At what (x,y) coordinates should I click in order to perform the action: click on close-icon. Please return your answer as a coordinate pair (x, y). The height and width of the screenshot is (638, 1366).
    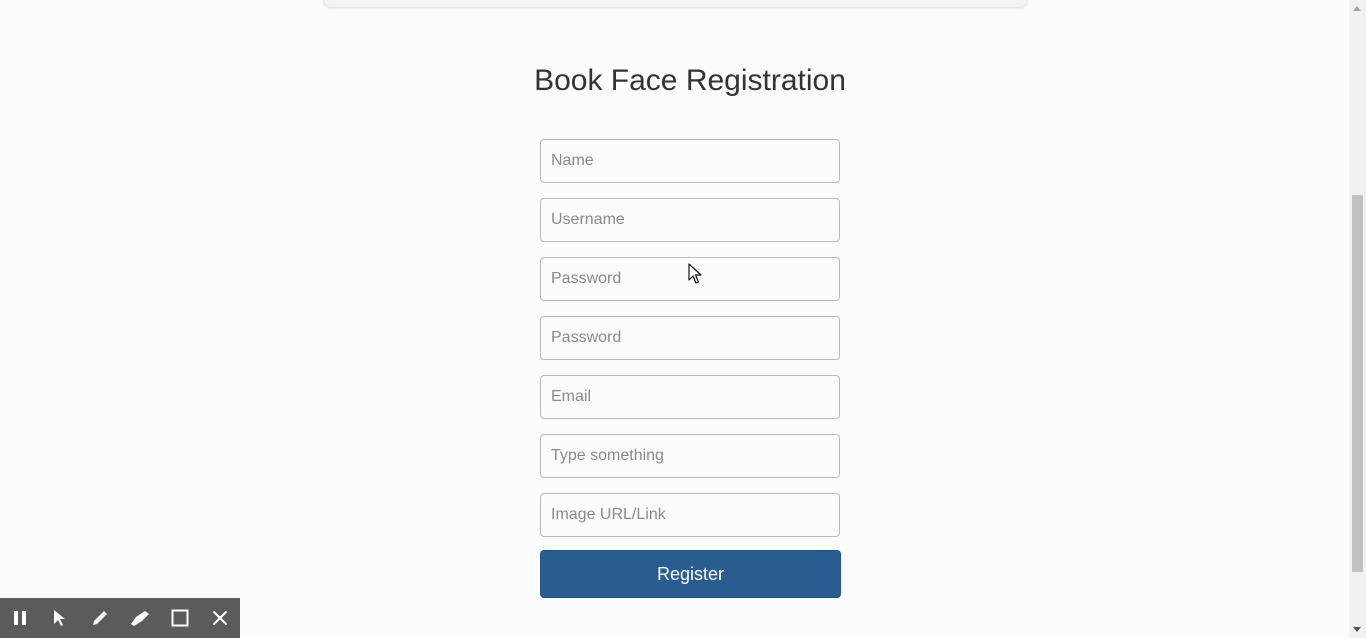
    Looking at the image, I should click on (220, 618).